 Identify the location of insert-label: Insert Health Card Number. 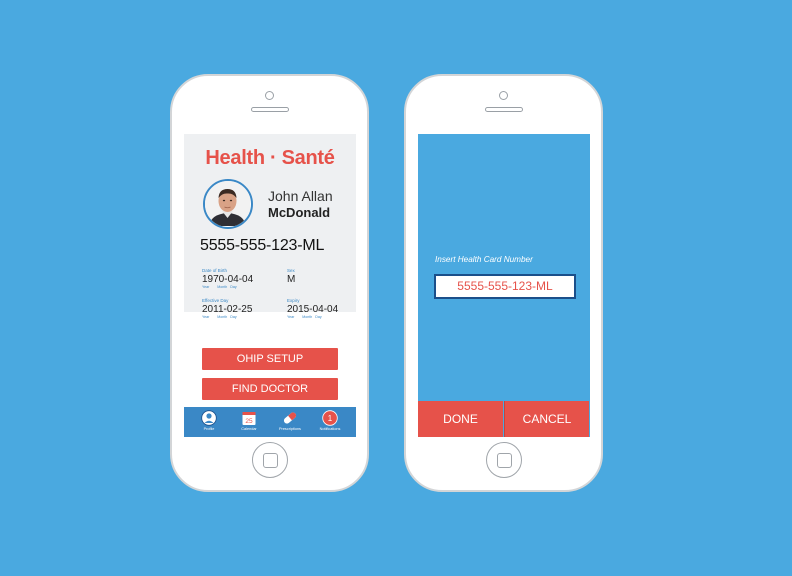
(484, 259).